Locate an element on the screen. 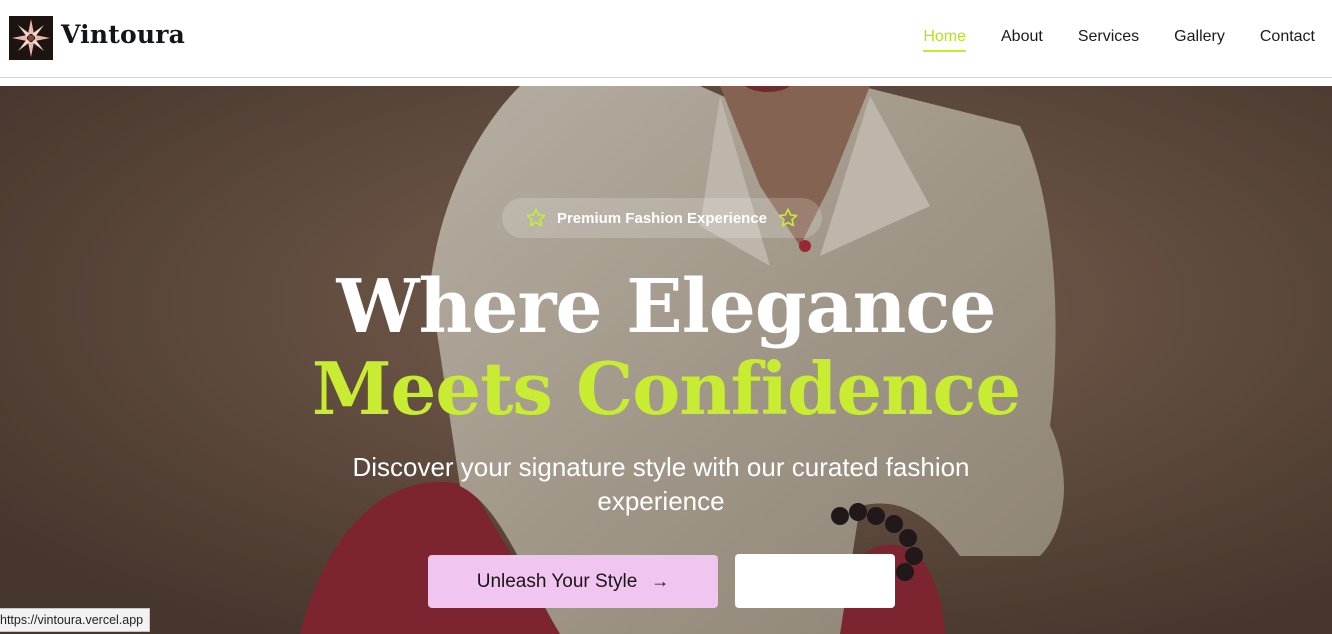 The height and width of the screenshot is (634, 1332). brand-name: Vintoura is located at coordinates (123, 34).